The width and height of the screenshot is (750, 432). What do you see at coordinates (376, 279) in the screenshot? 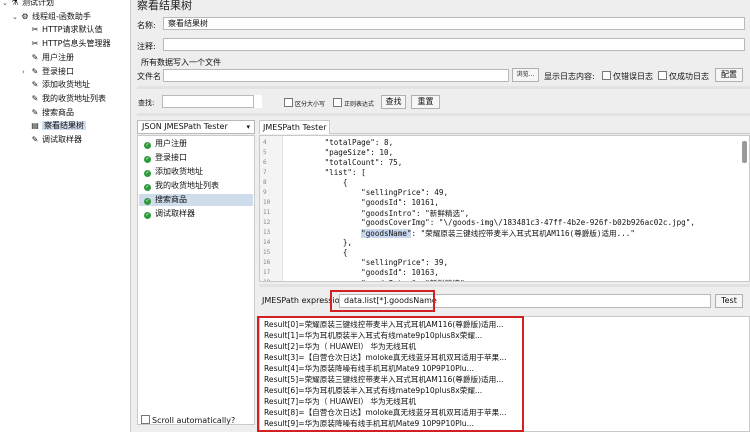
I see `code-line: "goodsIntro": "新鲜精选"` at bounding box center [376, 279].